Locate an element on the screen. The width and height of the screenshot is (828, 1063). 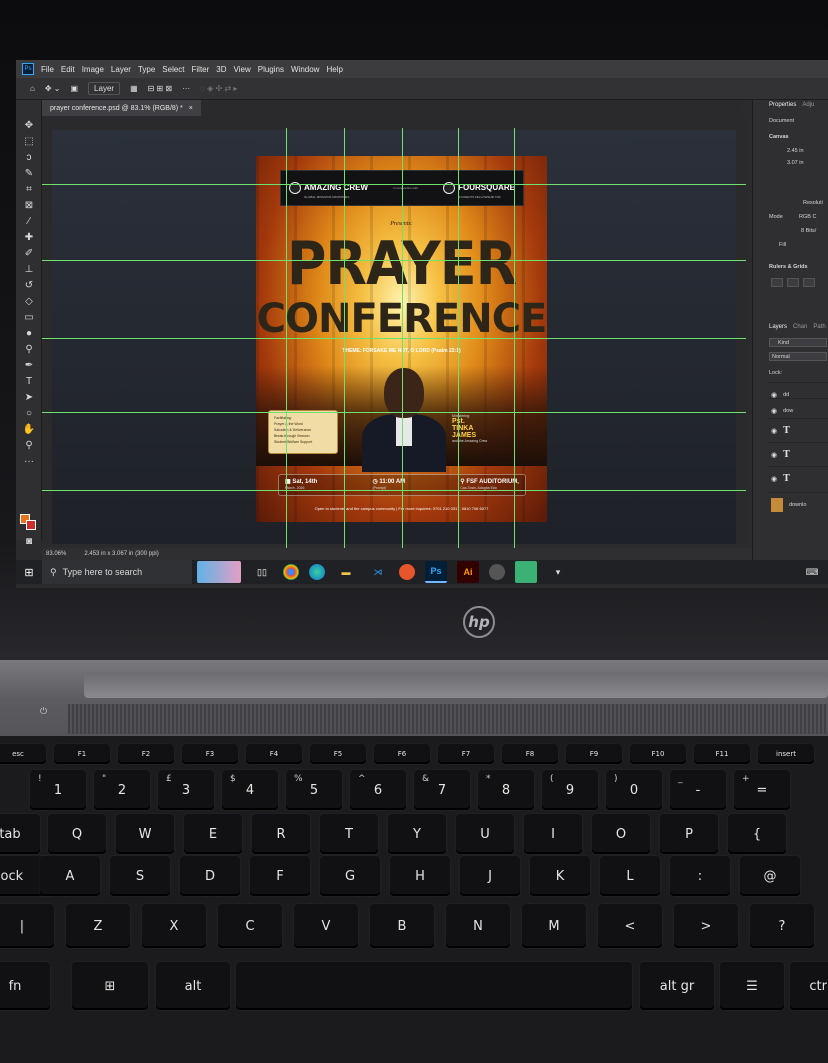
key-:: : is located at coordinates (700, 876).